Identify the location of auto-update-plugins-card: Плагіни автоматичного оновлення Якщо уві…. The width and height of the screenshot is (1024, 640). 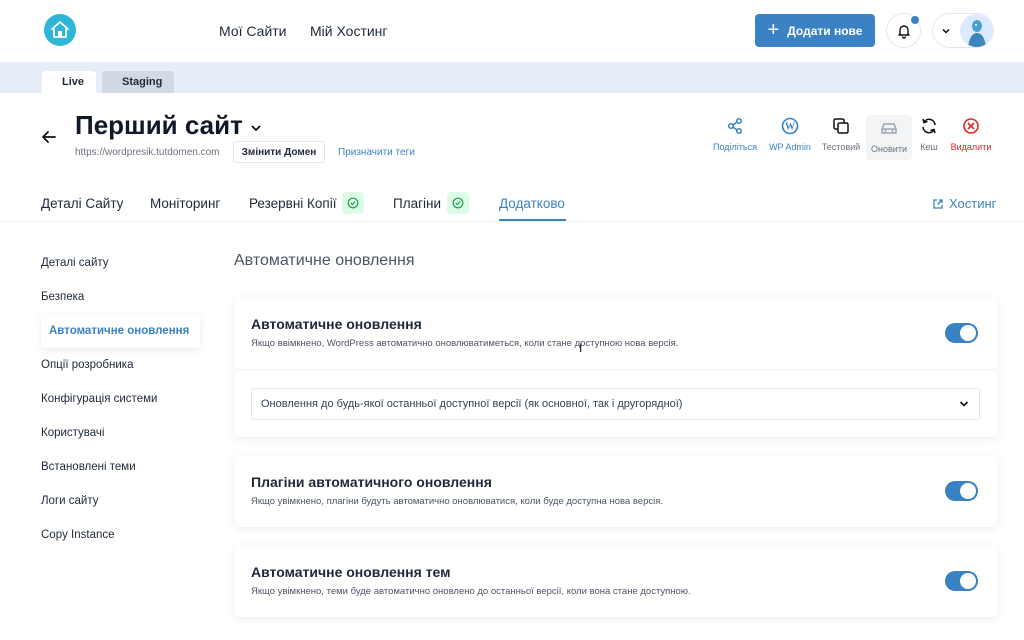
(616, 491).